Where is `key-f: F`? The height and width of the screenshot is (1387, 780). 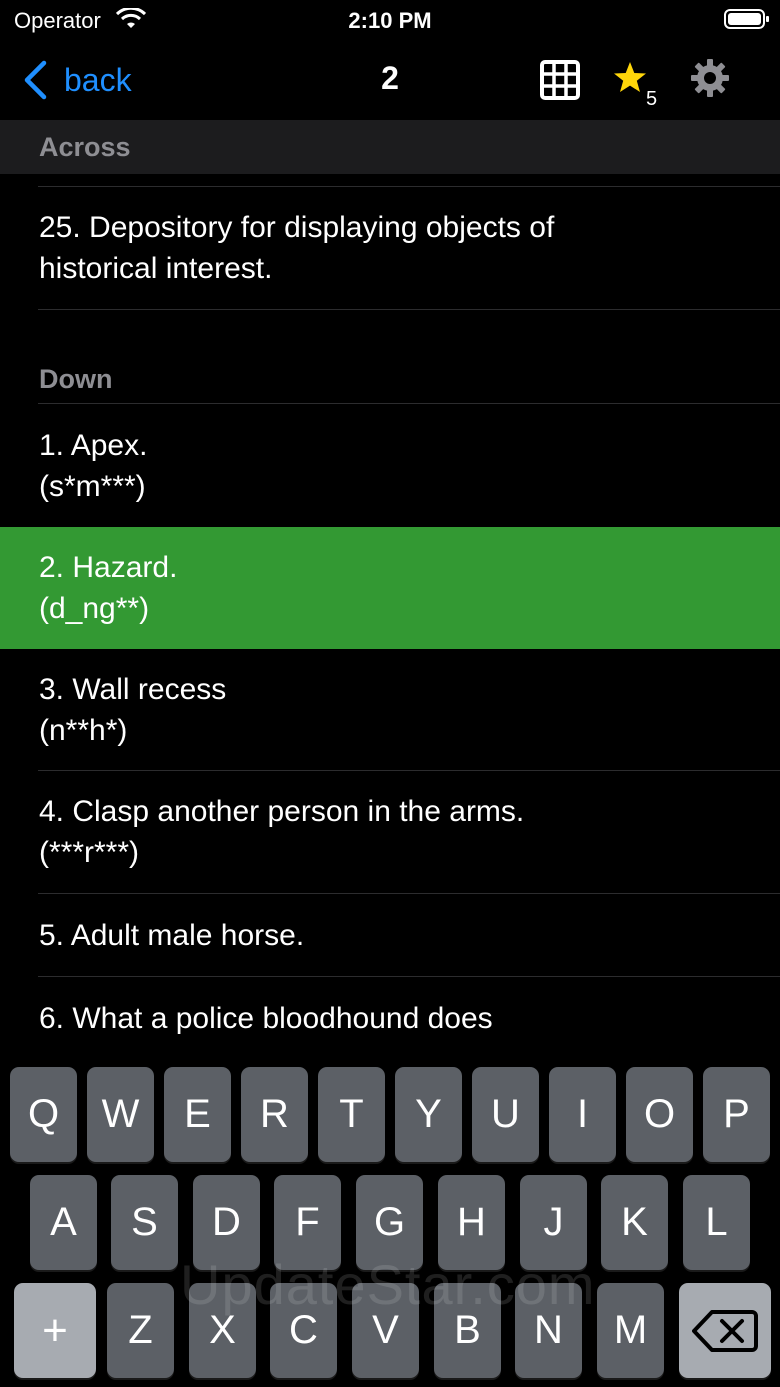
key-f: F is located at coordinates (307, 1222).